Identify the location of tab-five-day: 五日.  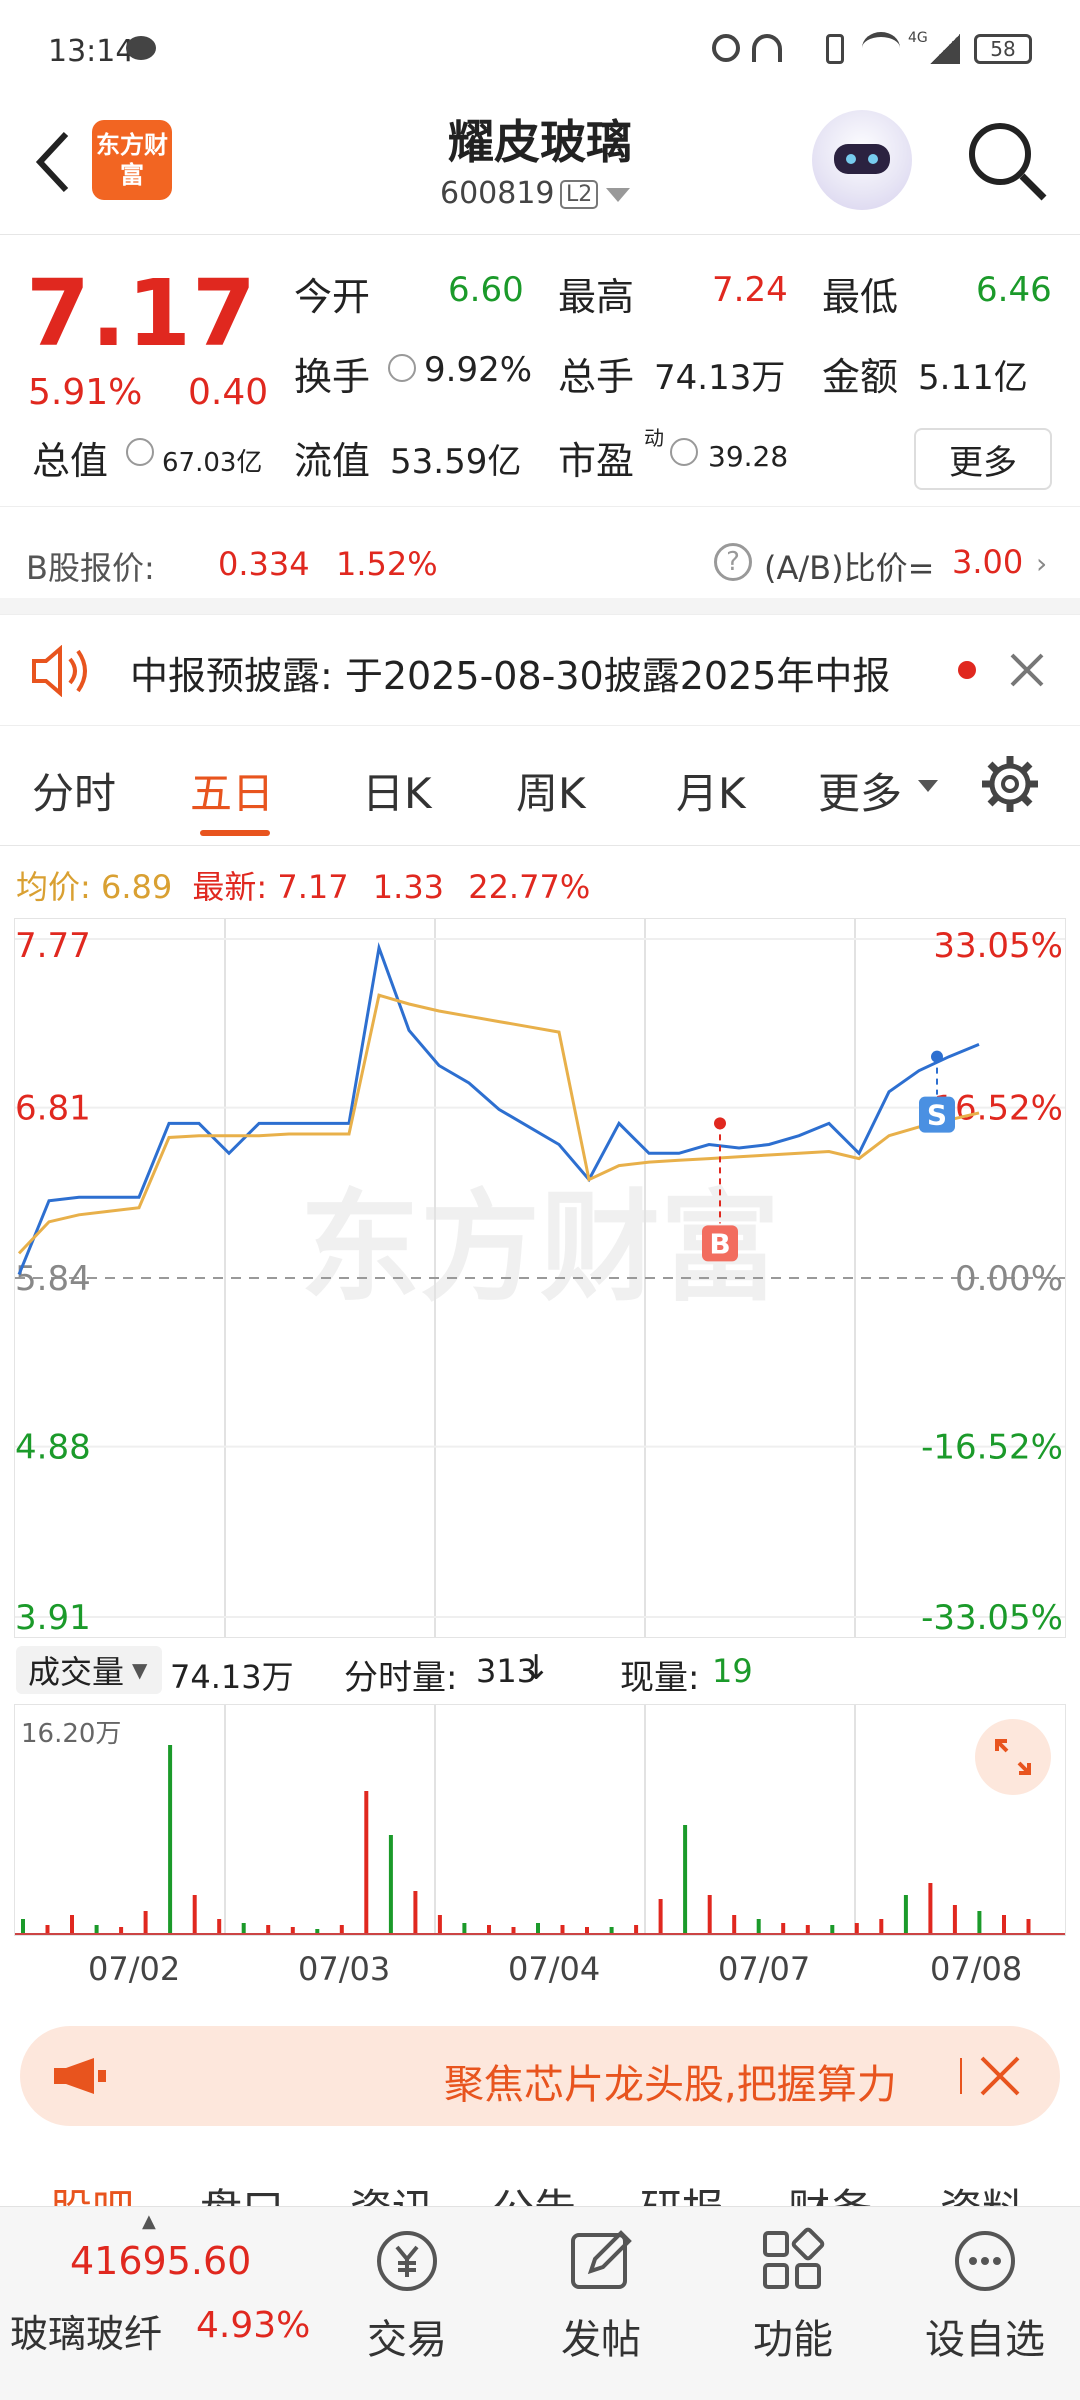
(232, 790).